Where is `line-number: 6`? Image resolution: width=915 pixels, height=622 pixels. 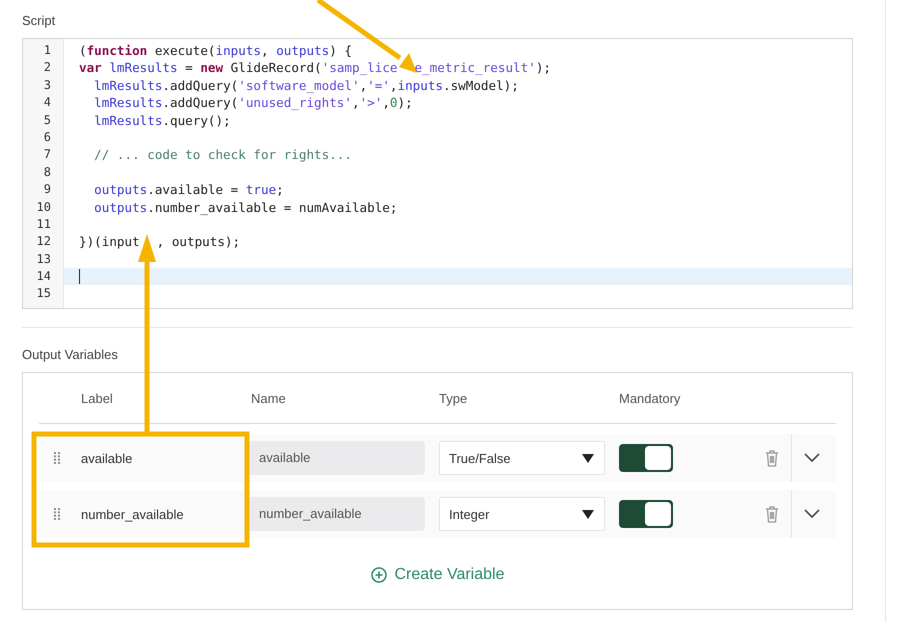 line-number: 6 is located at coordinates (47, 137).